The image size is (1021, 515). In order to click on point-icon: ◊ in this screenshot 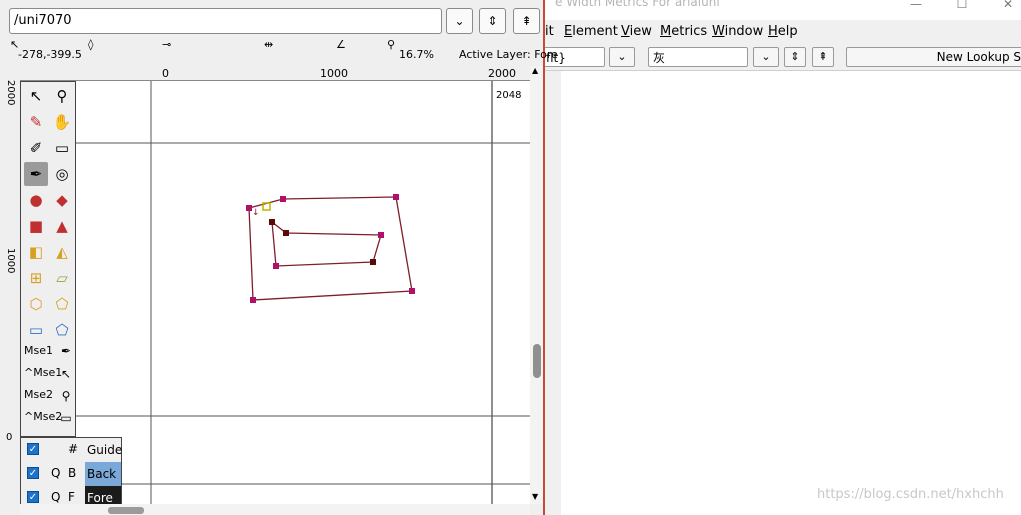, I will do `click(91, 44)`.